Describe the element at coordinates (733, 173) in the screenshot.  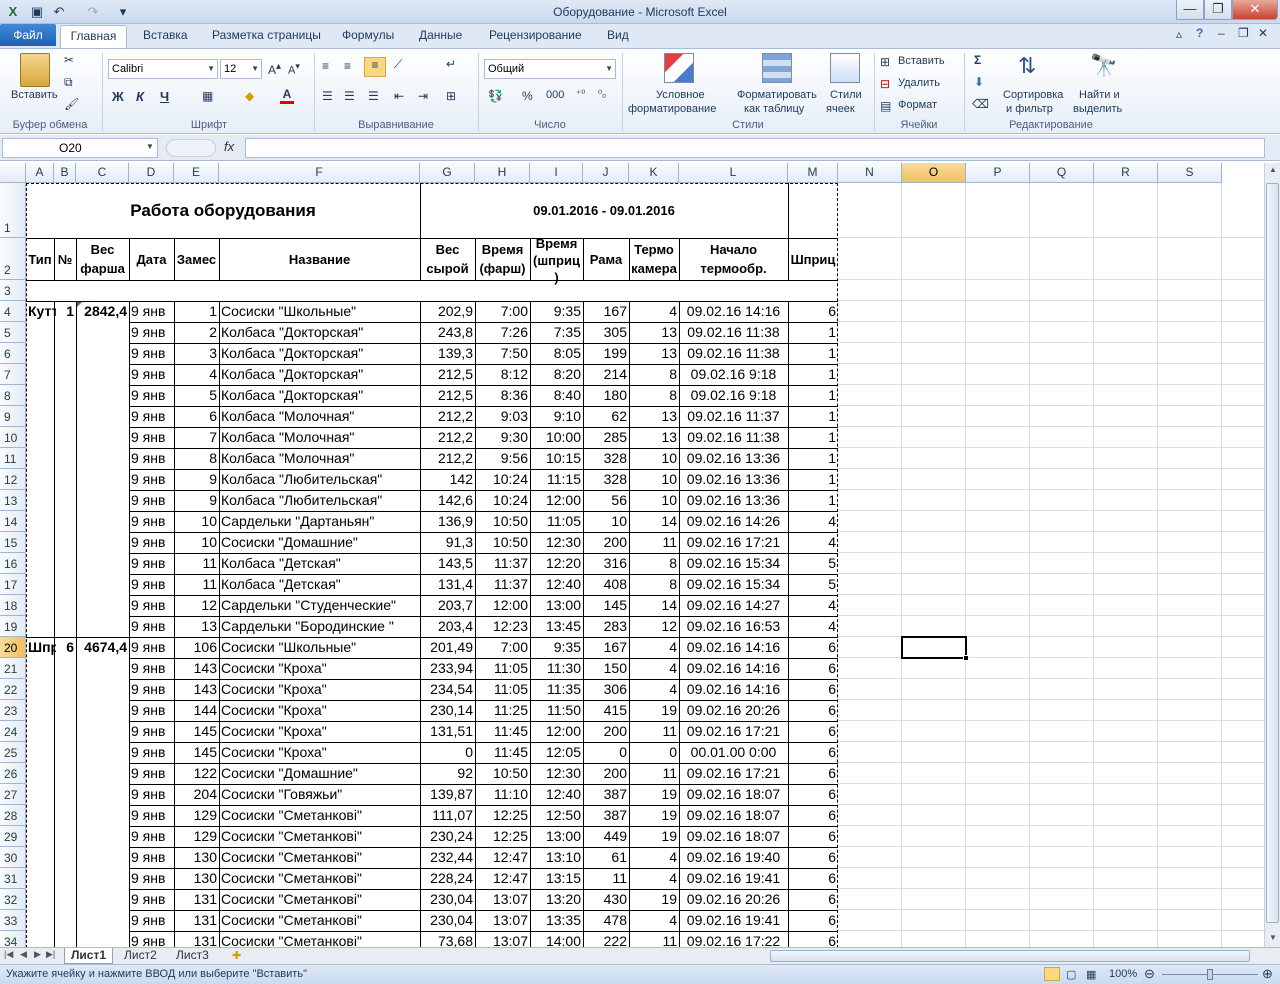
I see `column-header-L: L` at that location.